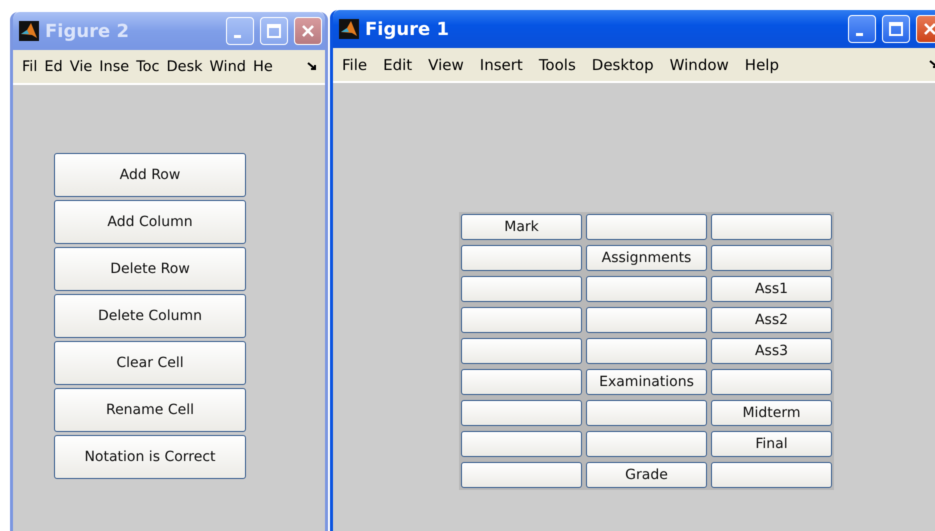 The width and height of the screenshot is (935, 531). Describe the element at coordinates (771, 351) in the screenshot. I see `grid-cell-button: Ass3` at that location.